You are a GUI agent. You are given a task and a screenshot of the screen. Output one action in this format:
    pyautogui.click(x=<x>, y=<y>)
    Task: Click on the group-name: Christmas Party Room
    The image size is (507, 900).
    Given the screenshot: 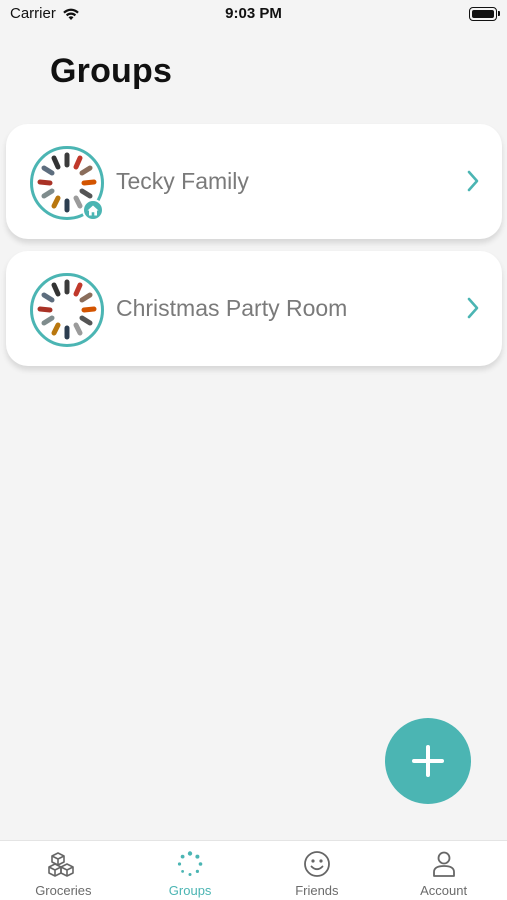 What is the action you would take?
    pyautogui.click(x=232, y=308)
    